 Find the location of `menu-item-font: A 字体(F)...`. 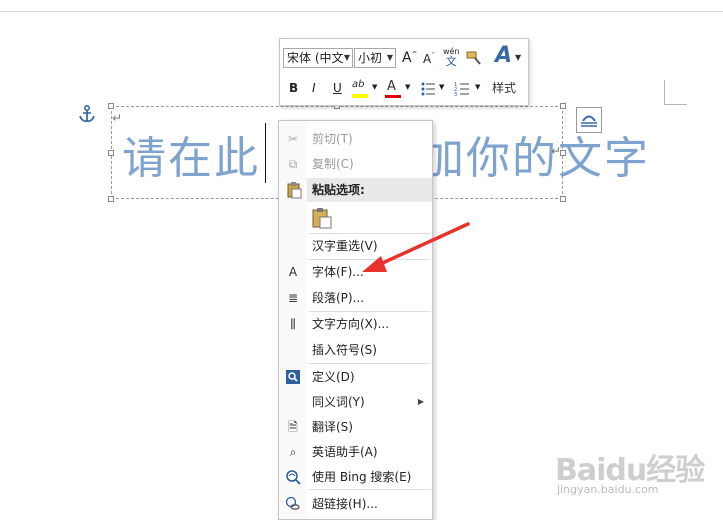

menu-item-font: A 字体(F)... is located at coordinates (355, 272).